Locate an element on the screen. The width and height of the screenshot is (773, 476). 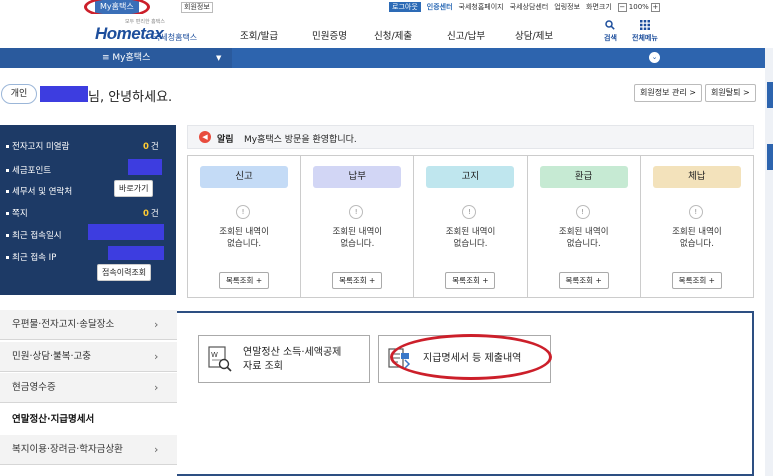
menu-item-mail: 우편물·전자고지·송달장소 › is located at coordinates (88, 325).